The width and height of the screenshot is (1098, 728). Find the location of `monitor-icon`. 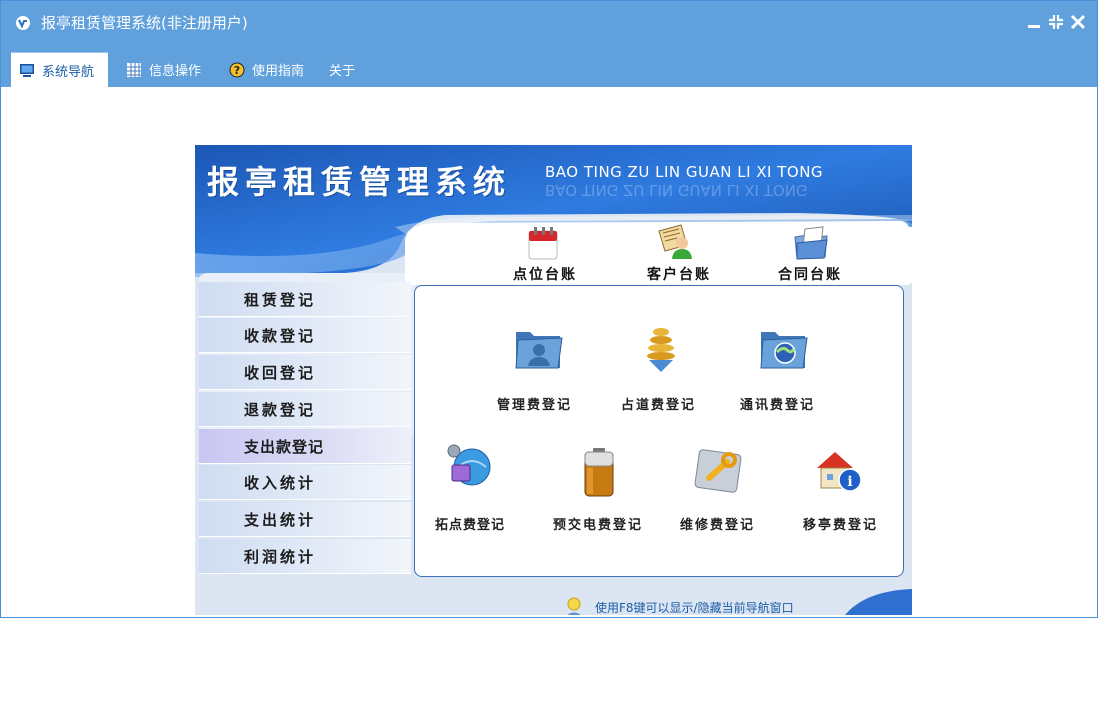

monitor-icon is located at coordinates (27, 70).